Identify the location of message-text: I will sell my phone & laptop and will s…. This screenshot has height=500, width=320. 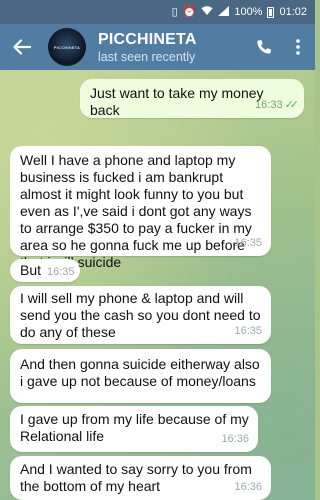
(140, 315).